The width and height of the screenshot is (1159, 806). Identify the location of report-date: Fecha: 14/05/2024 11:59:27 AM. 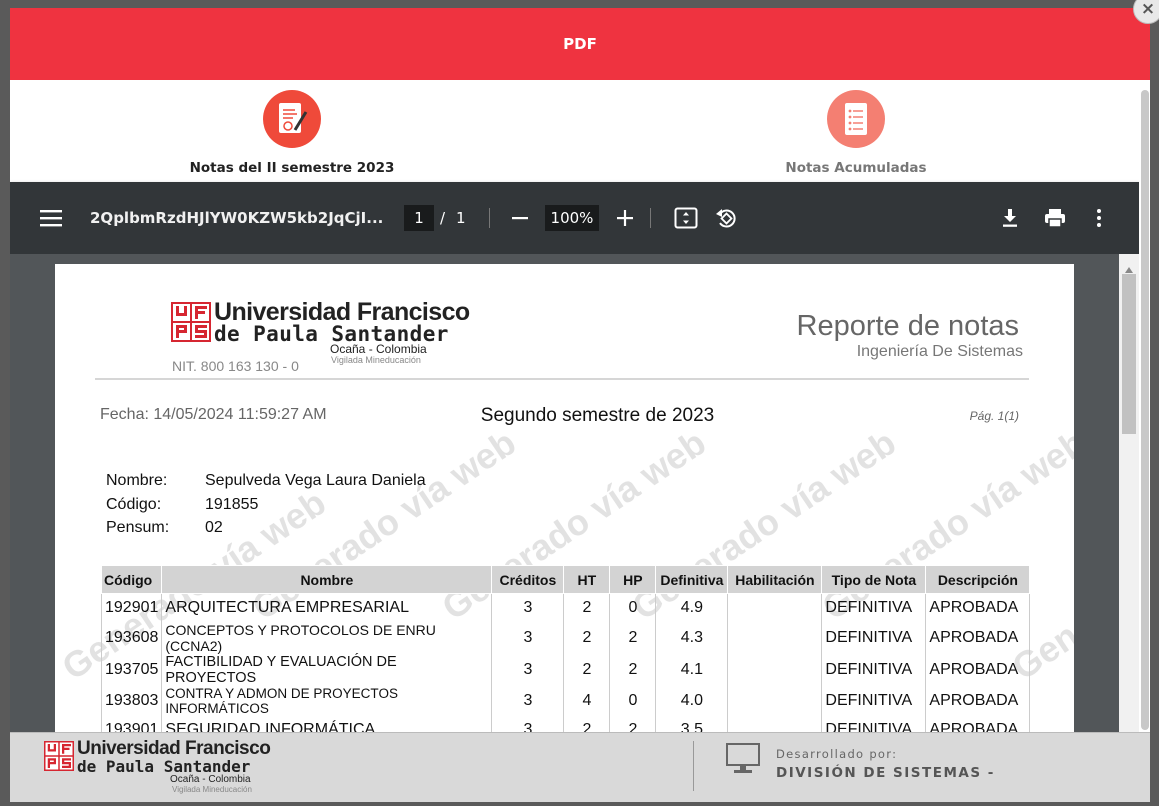
(213, 414).